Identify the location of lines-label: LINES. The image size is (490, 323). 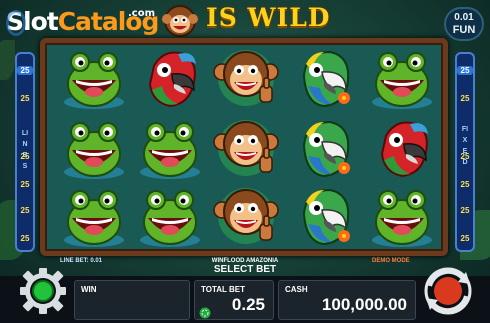
(25, 150).